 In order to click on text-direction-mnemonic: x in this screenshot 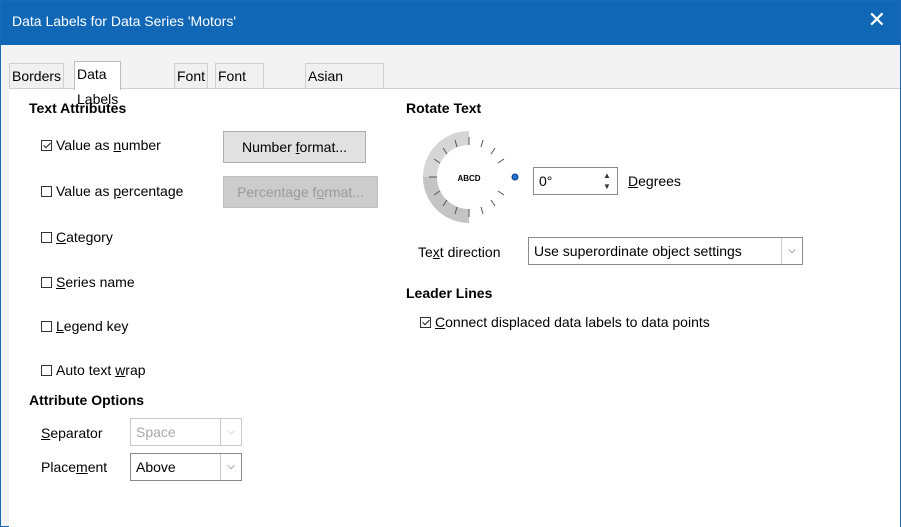, I will do `click(436, 252)`.